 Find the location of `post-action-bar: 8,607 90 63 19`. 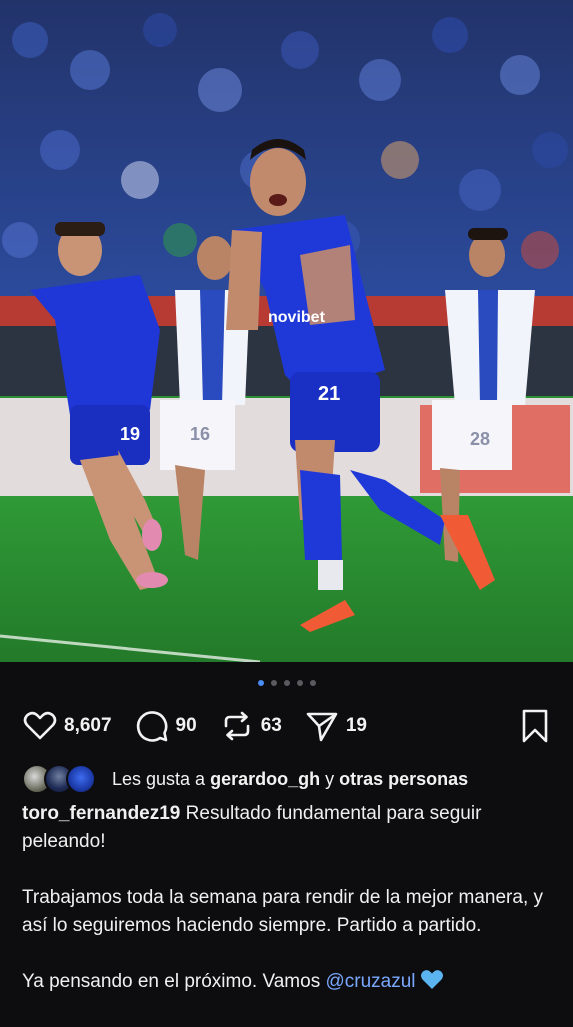

post-action-bar: 8,607 90 63 19 is located at coordinates (286, 726).